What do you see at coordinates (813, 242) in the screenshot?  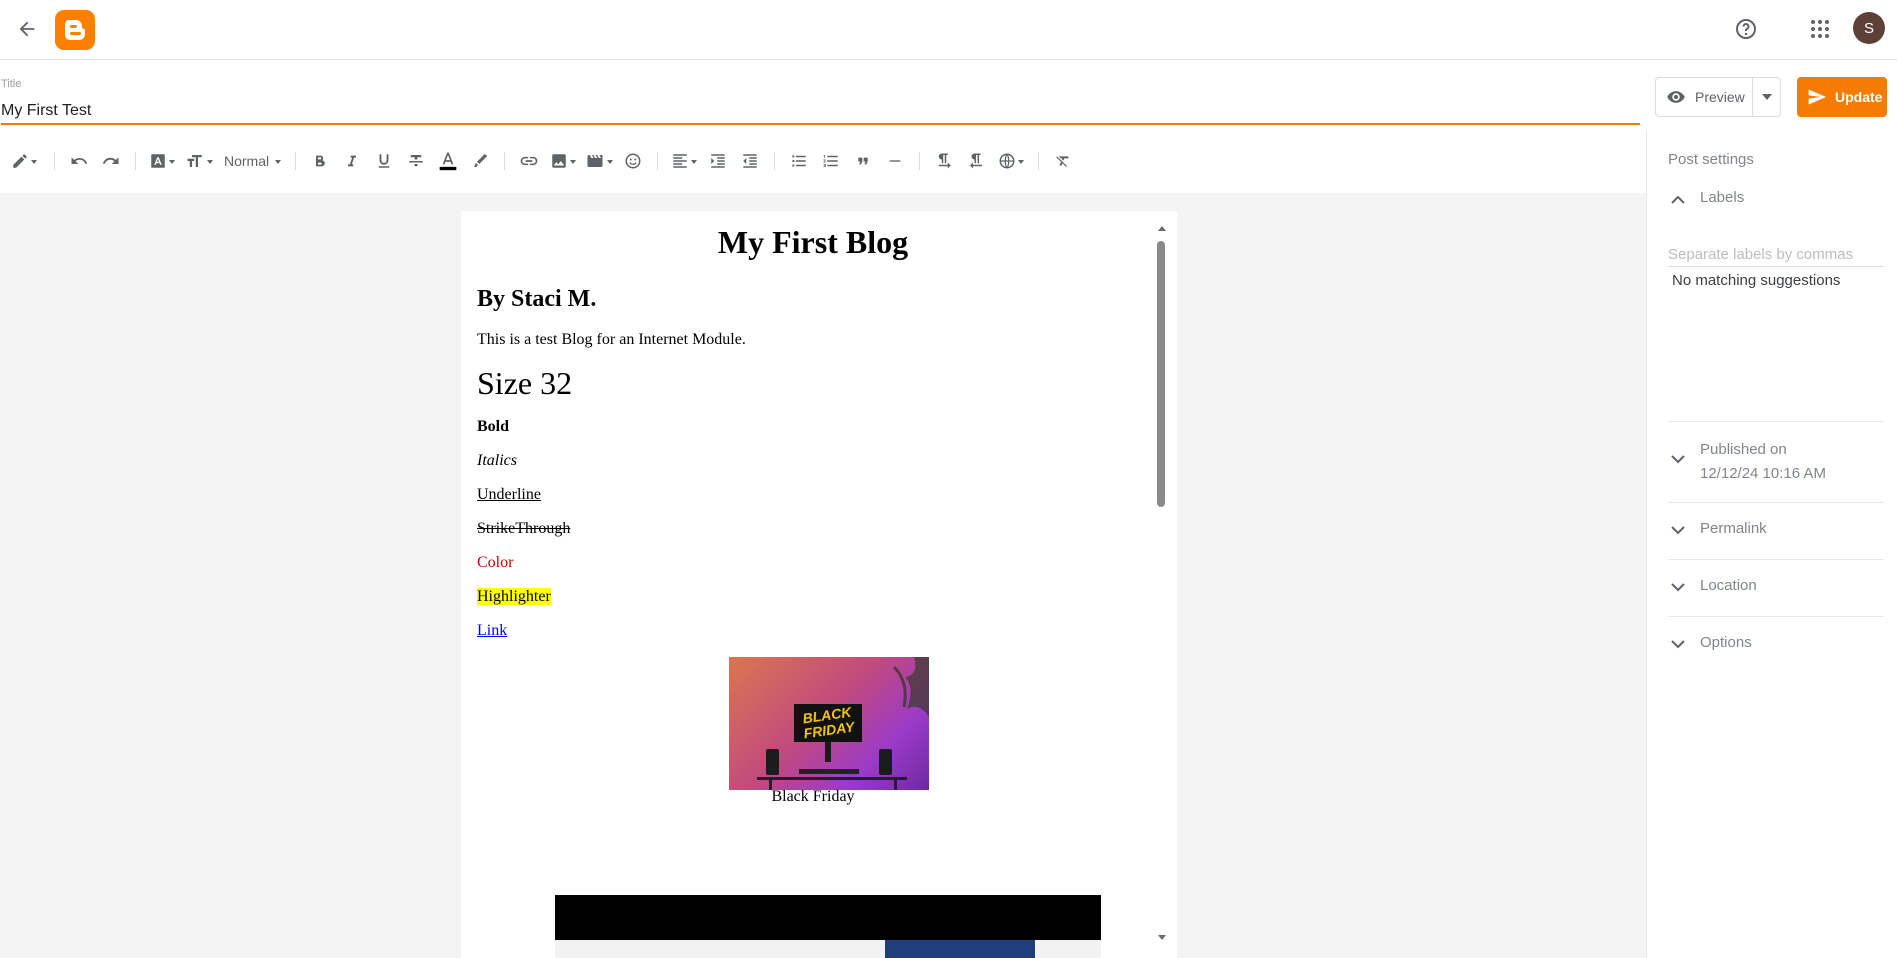 I see `blog-heading: My First Blog` at bounding box center [813, 242].